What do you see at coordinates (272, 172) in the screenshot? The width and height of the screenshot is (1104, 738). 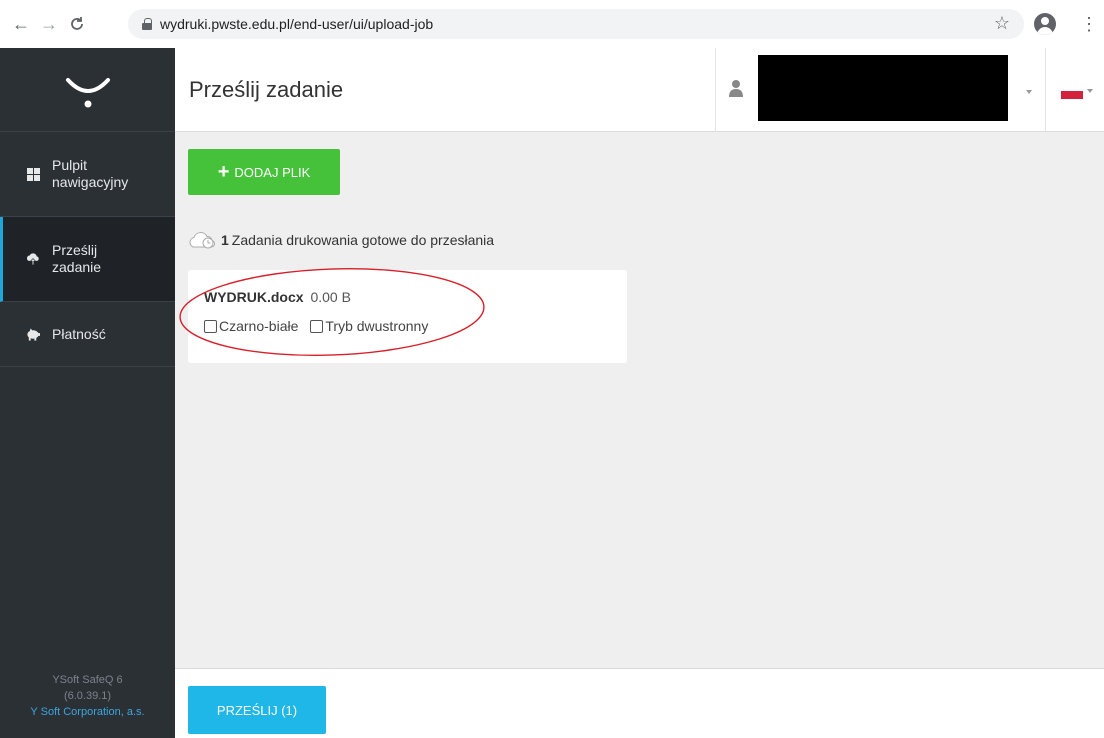 I see `add-file-label: DODAJ PLIK` at bounding box center [272, 172].